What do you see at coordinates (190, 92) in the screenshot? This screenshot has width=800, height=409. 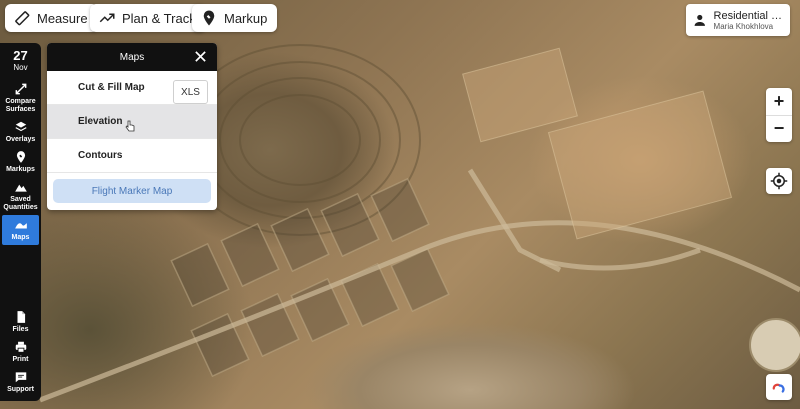 I see `xls-export-button: XLS` at bounding box center [190, 92].